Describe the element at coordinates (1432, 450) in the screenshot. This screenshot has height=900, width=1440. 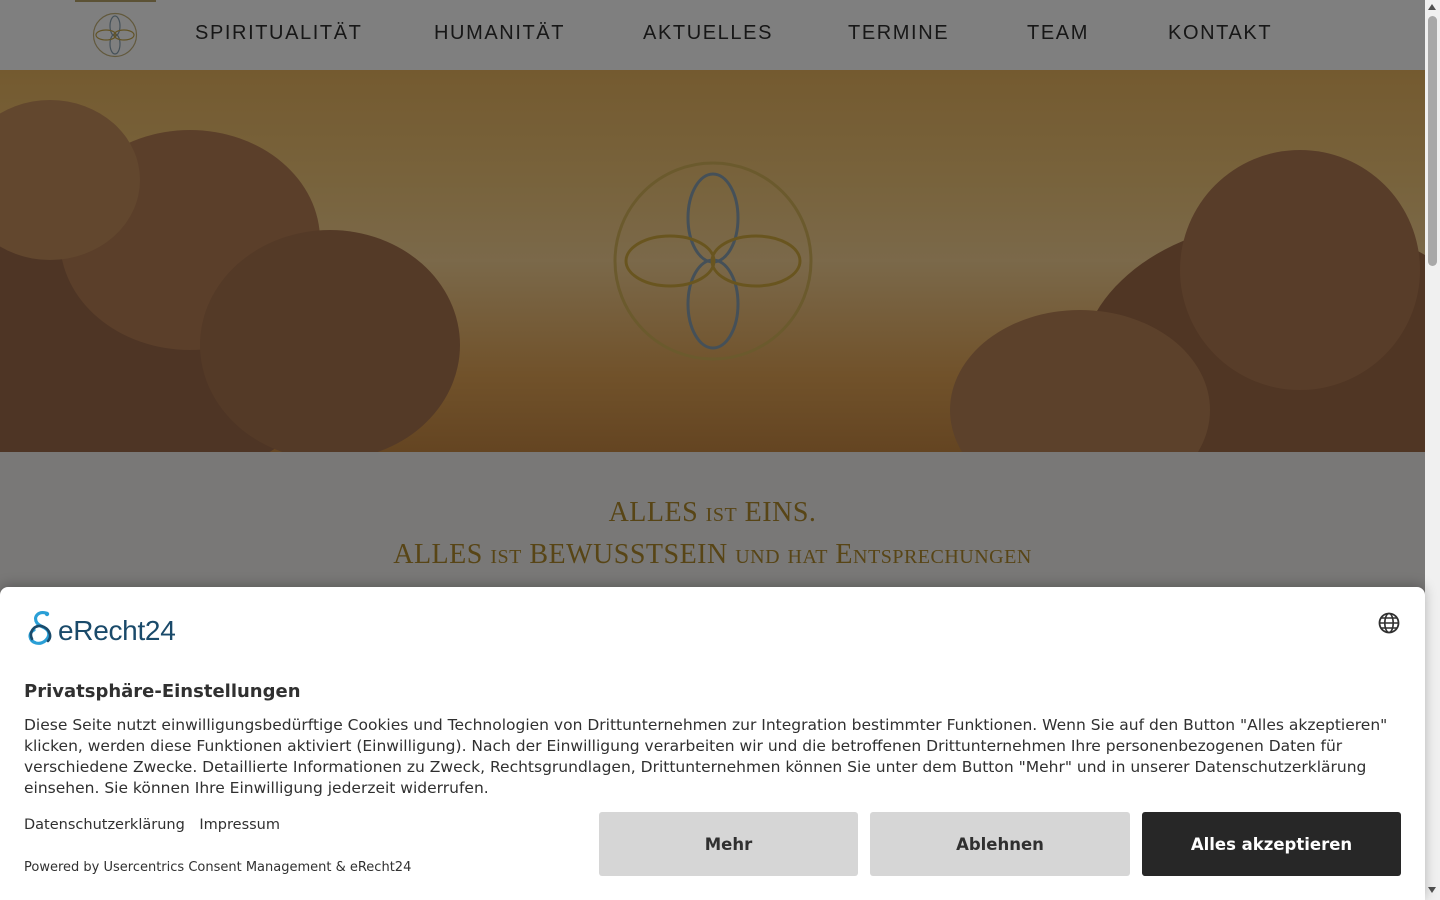
I see `vertical-scrollbar` at that location.